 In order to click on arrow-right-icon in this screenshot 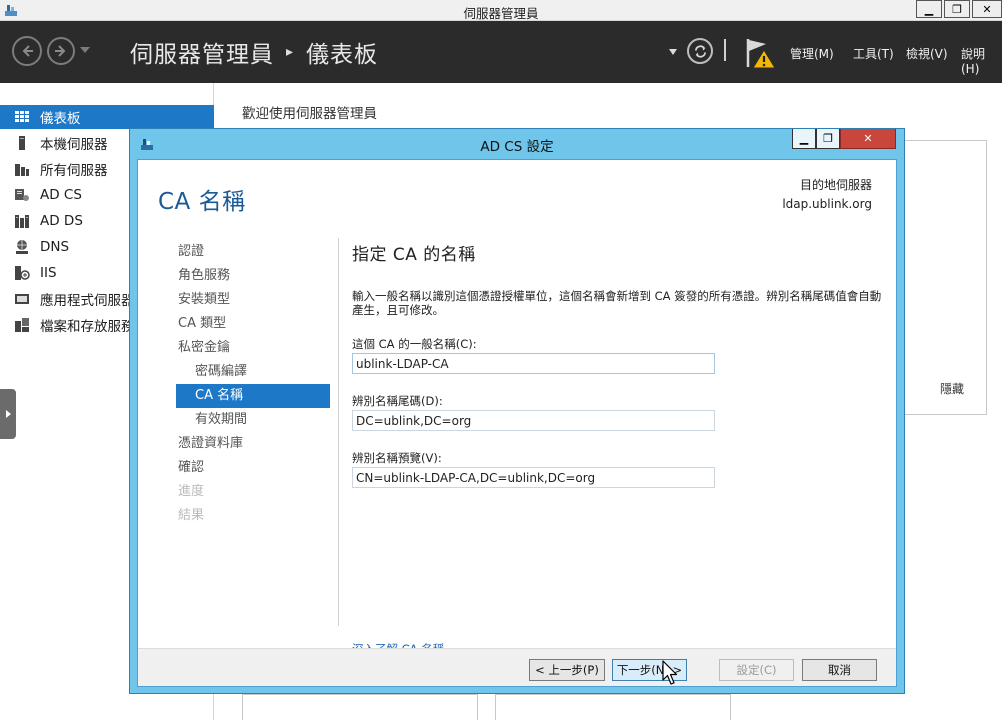, I will do `click(60, 51)`.